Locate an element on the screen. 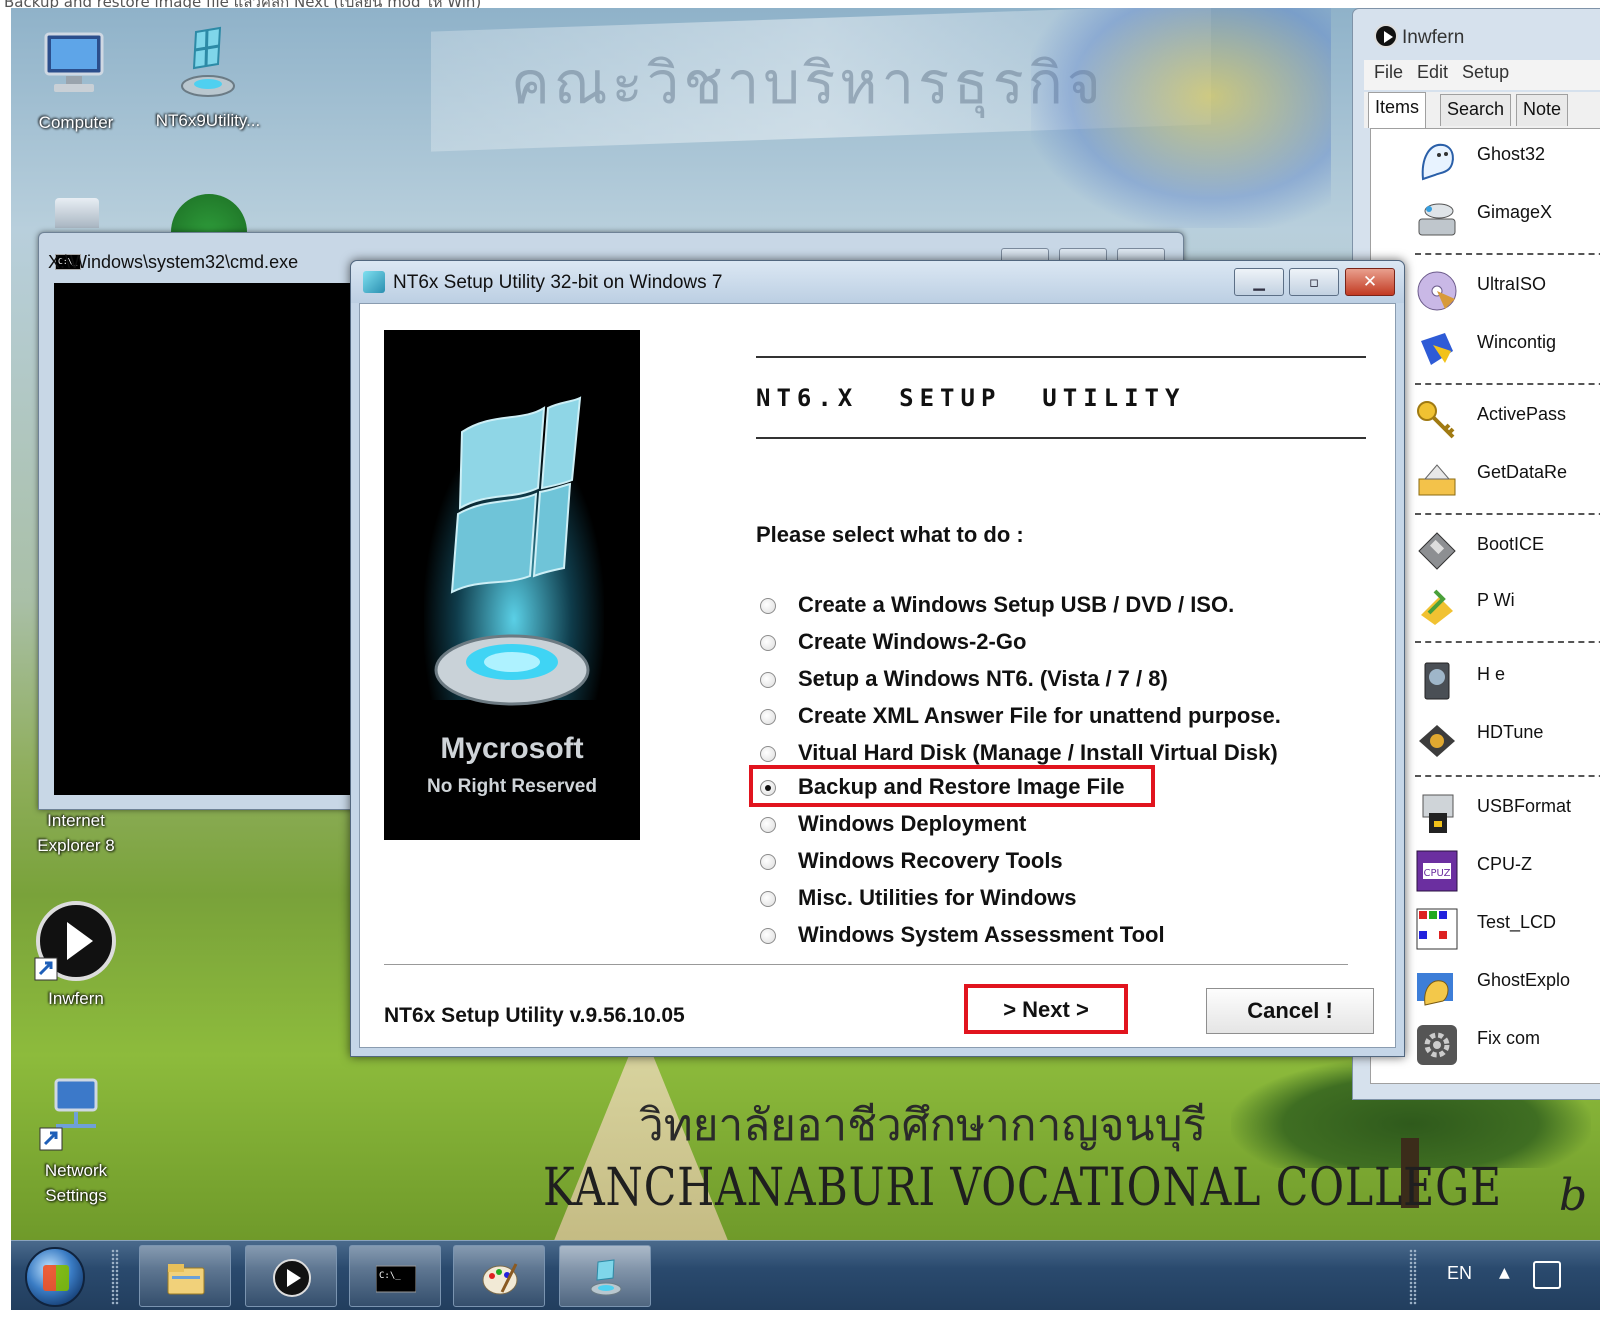 The width and height of the screenshot is (1600, 1334). logo-brand: Mycrosoft is located at coordinates (512, 748).